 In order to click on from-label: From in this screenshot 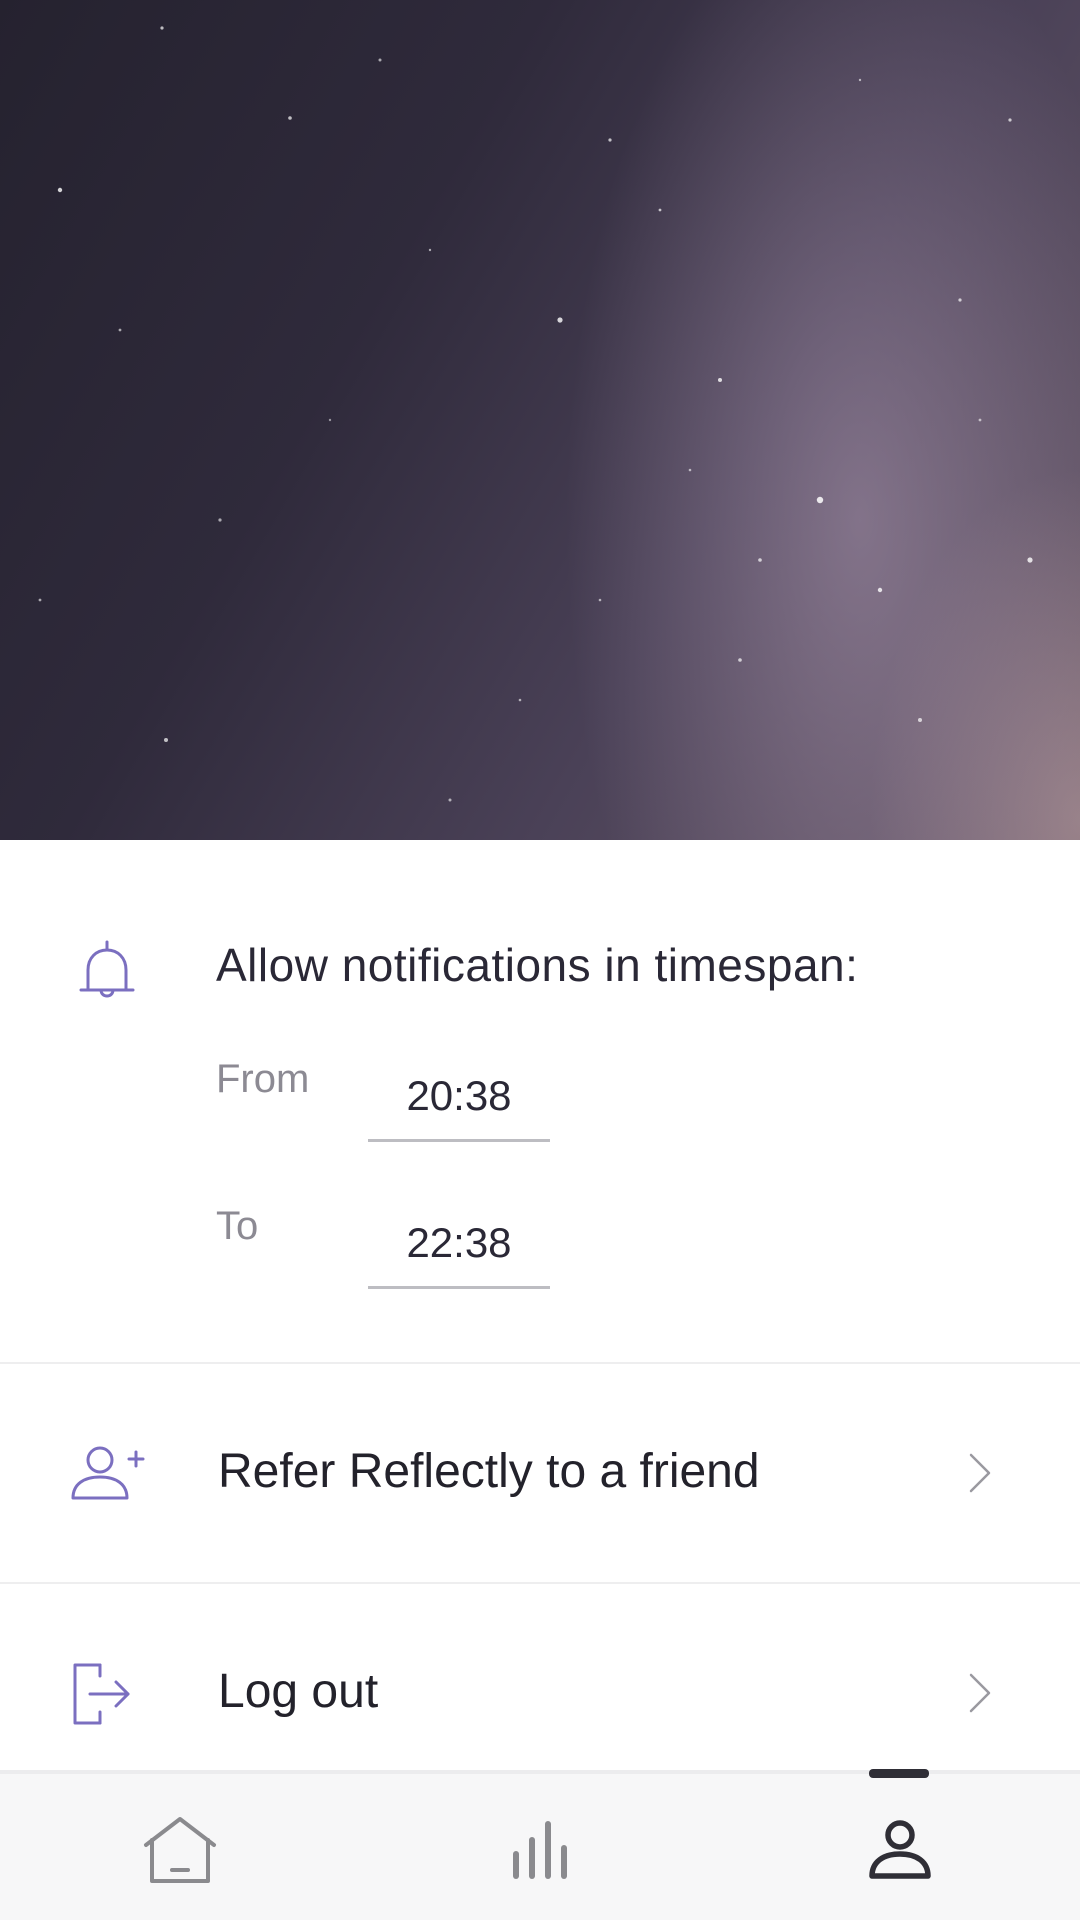, I will do `click(263, 1079)`.